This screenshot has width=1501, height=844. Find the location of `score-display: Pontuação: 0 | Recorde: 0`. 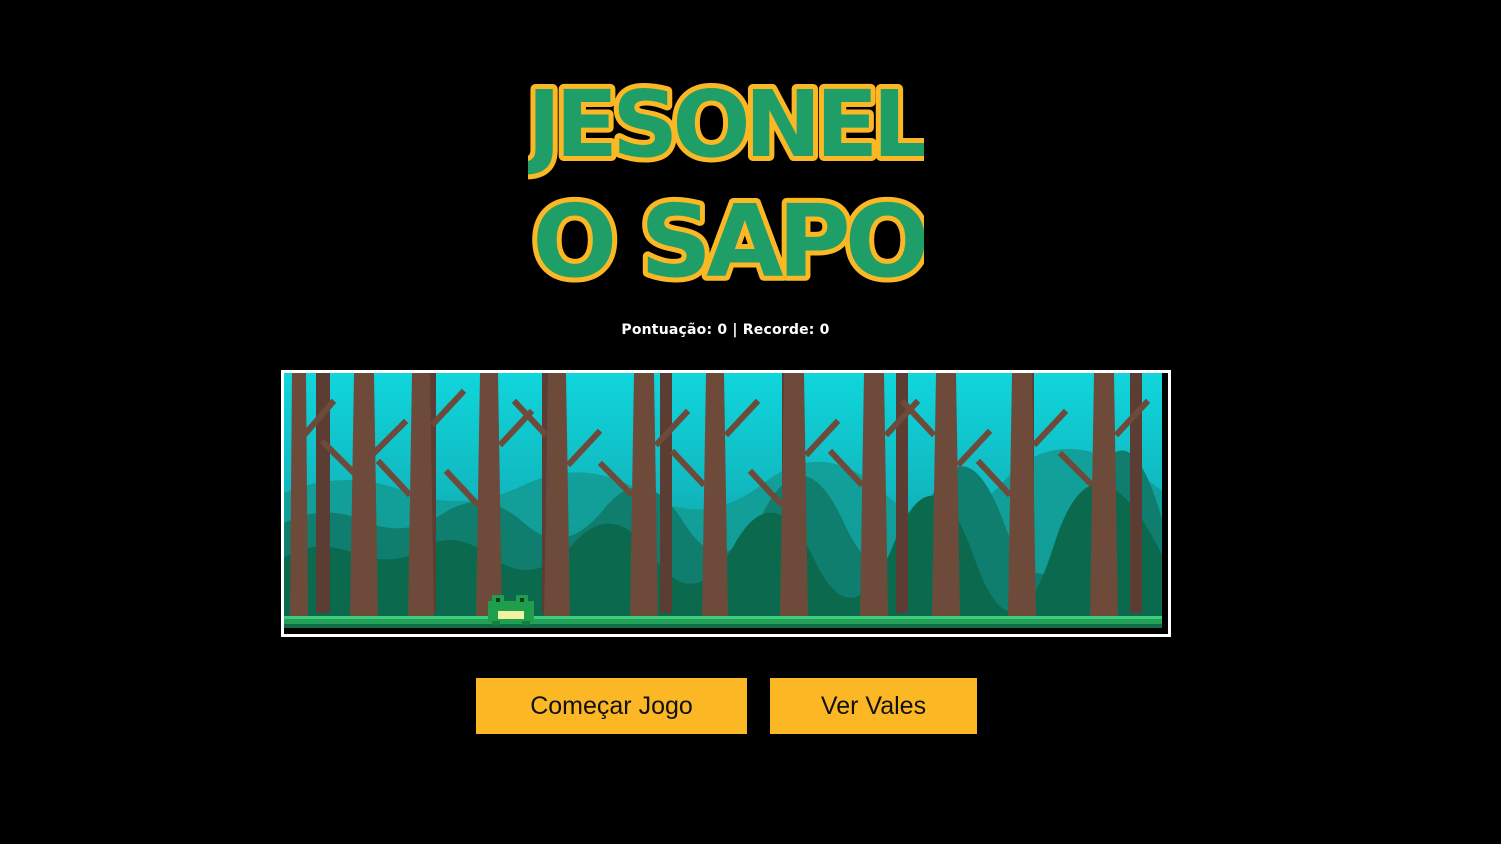

score-display: Pontuação: 0 | Recorde: 0 is located at coordinates (725, 330).